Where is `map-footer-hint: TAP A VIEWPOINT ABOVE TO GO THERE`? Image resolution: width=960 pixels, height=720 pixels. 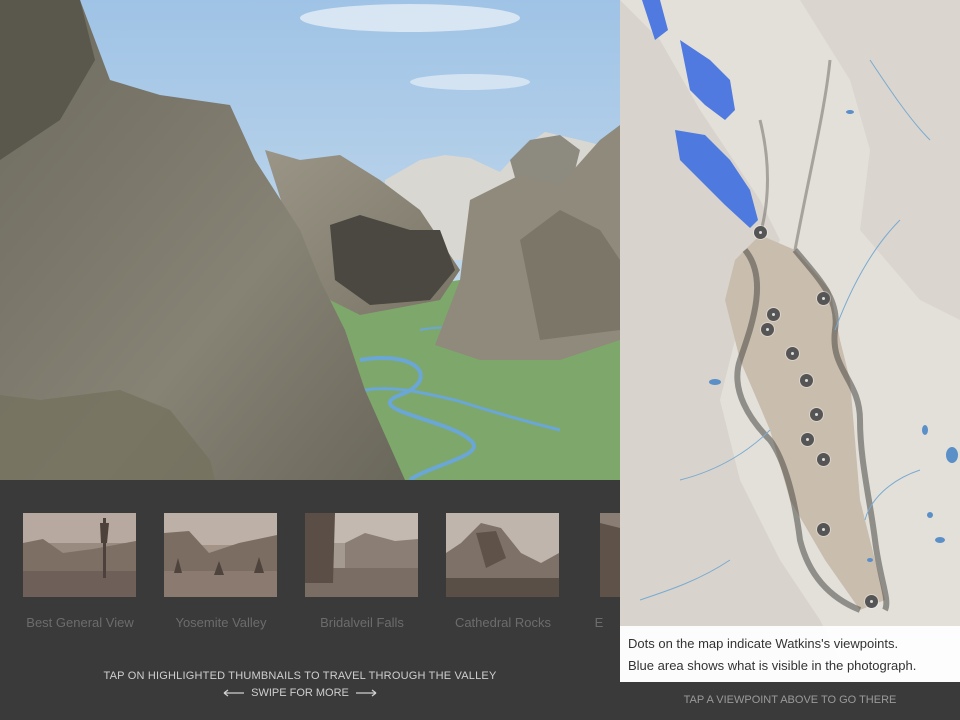
map-footer-hint: TAP A VIEWPOINT ABOVE TO GO THERE is located at coordinates (790, 701).